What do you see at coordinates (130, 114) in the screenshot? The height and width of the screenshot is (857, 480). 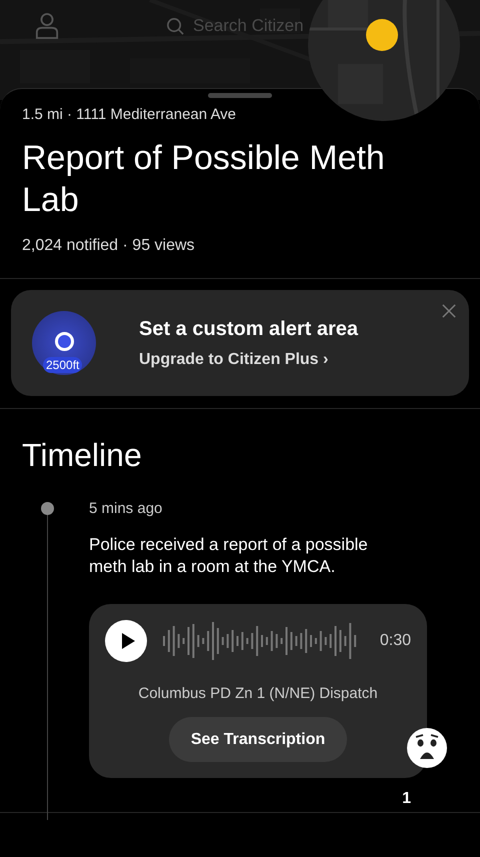 I see `incident-location: 1.5 mi · 1111 Mediterranean Ave` at bounding box center [130, 114].